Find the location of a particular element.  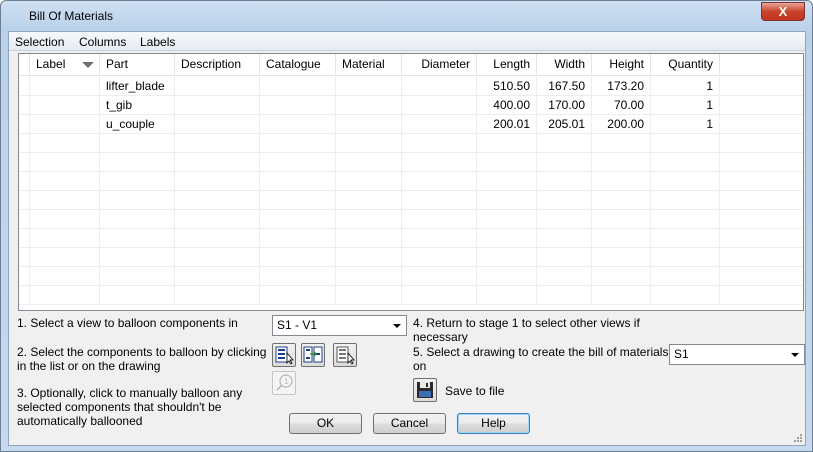

resize-grip-icon is located at coordinates (798, 438).